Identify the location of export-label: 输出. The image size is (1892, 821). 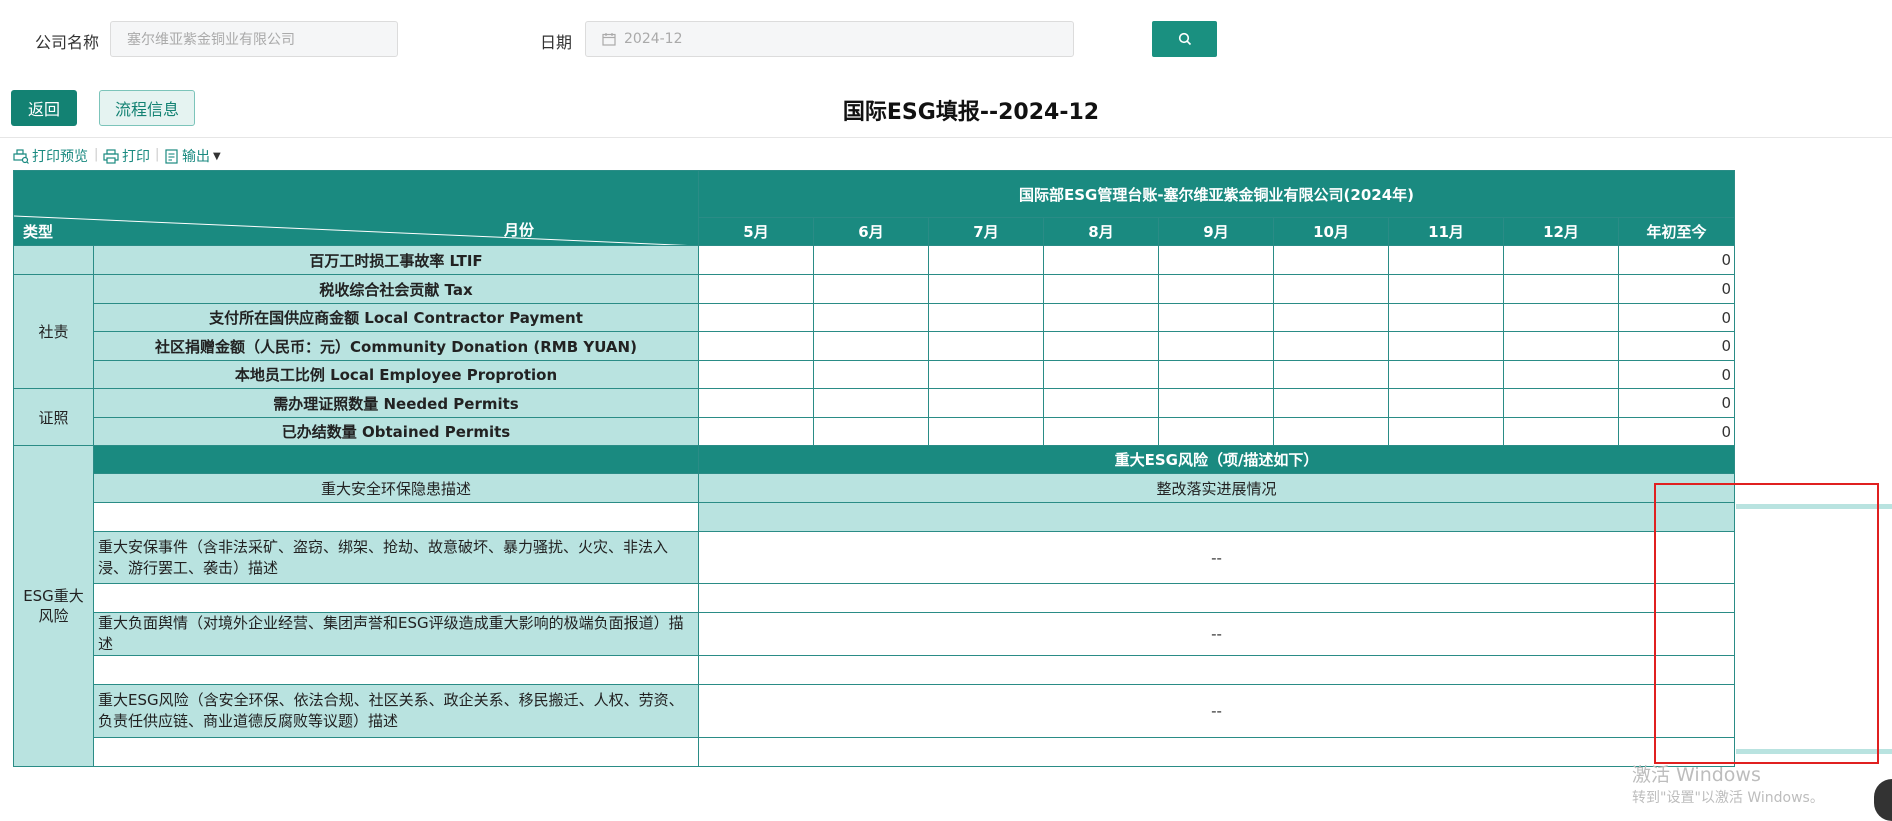
(196, 157).